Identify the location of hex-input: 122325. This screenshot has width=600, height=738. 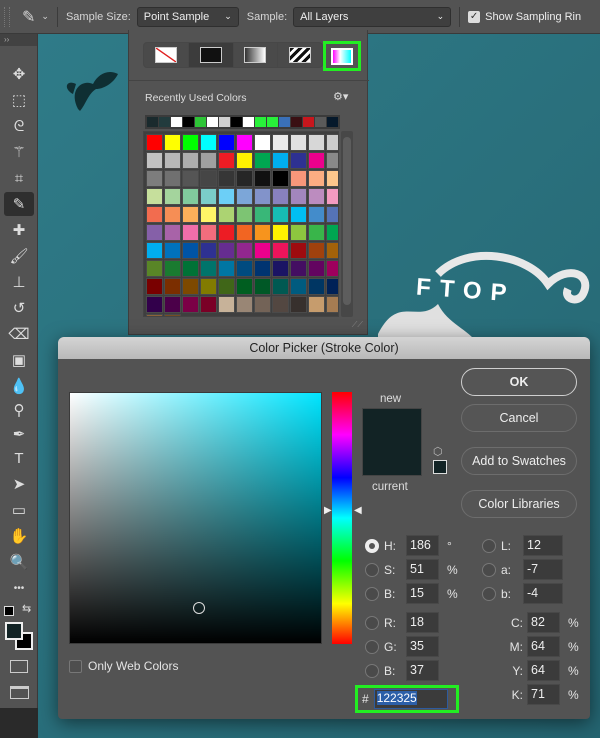
(410, 699).